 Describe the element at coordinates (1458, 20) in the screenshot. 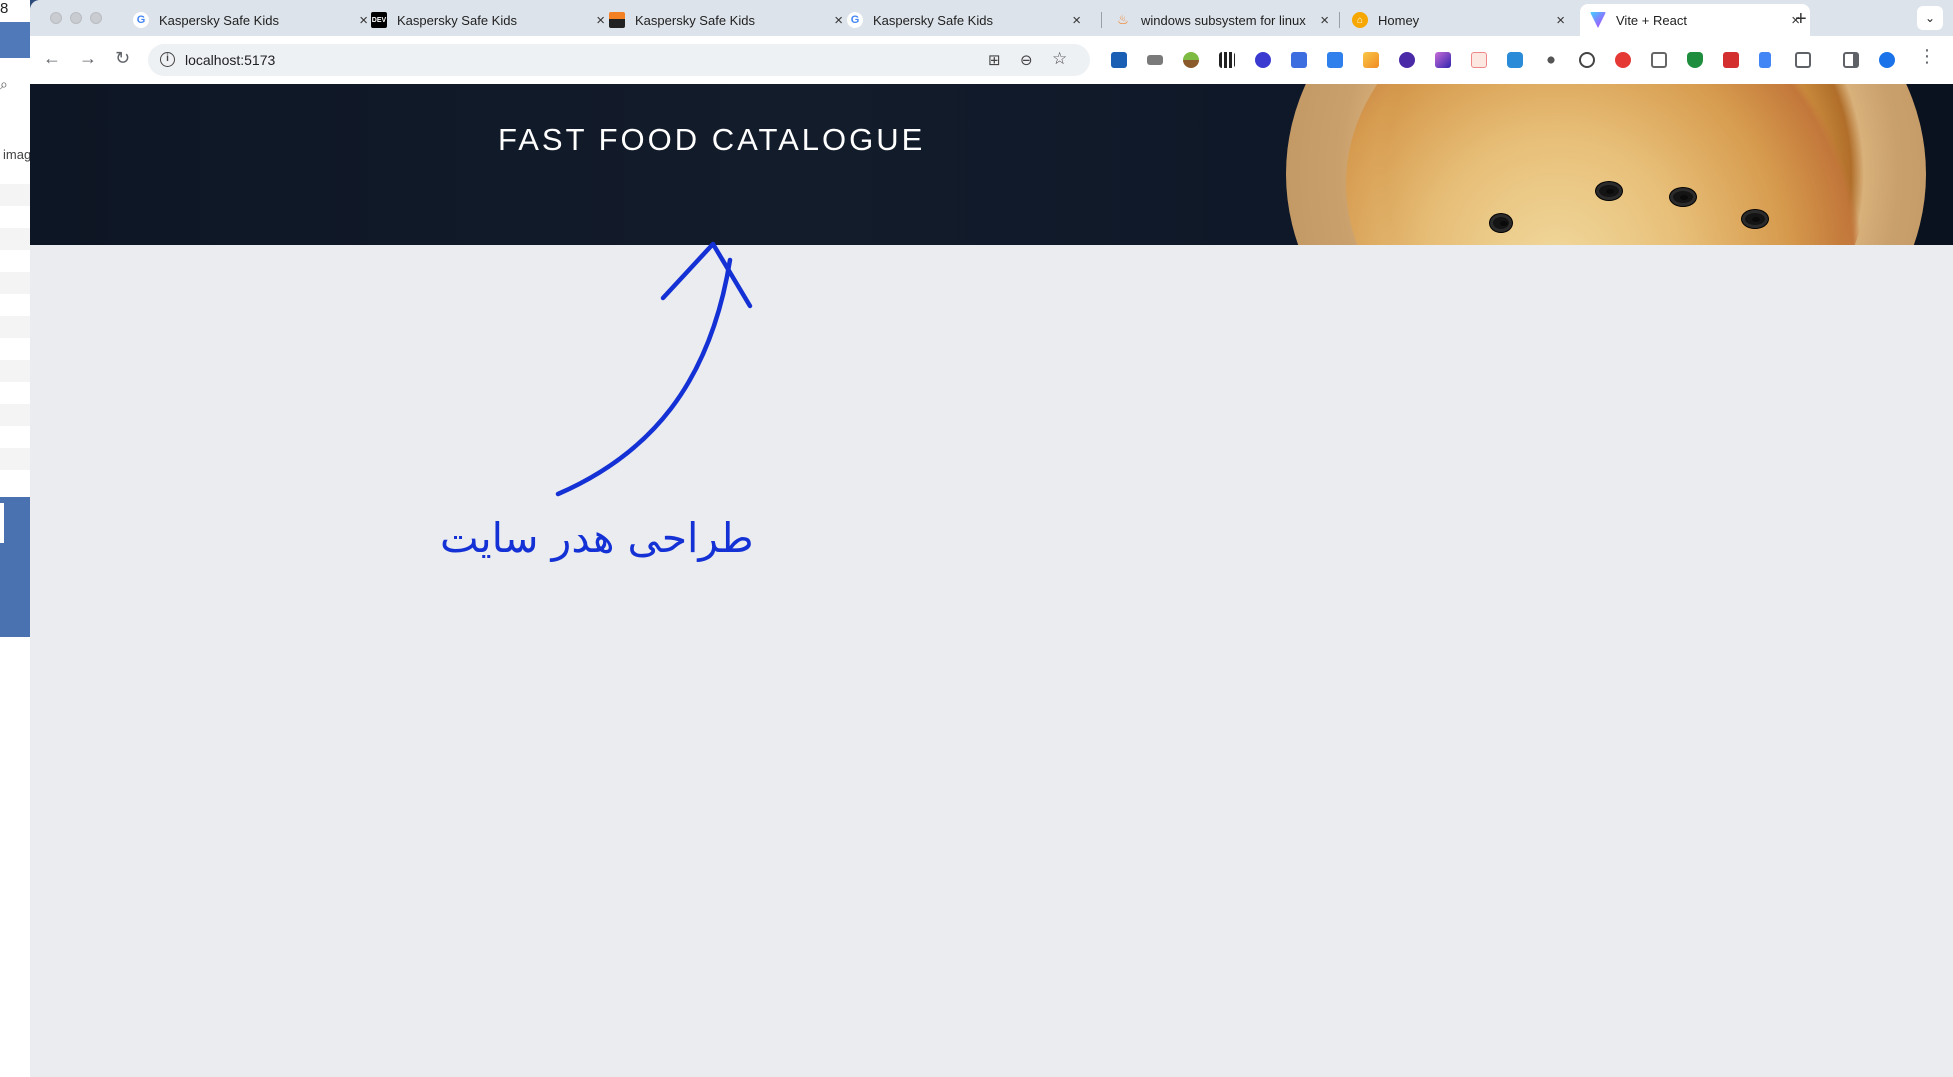

I see `tab-6: ⌂ Homey ×` at that location.